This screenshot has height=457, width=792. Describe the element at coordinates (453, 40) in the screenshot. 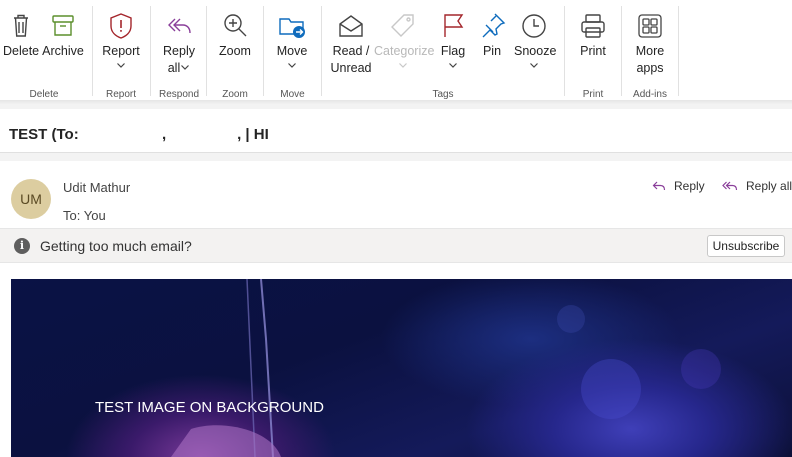

I see `flag-button: Flag` at that location.